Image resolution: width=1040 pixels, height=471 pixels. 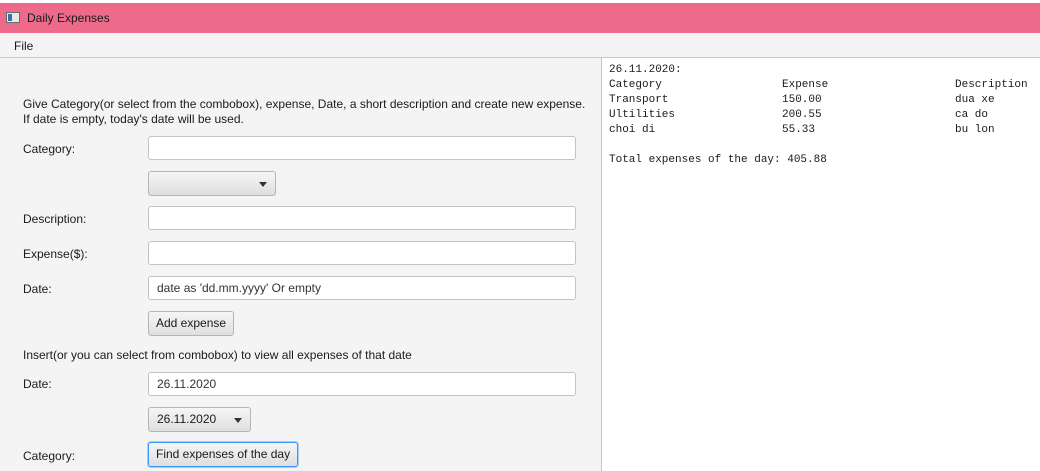 I want to click on expense-input, so click(x=362, y=253).